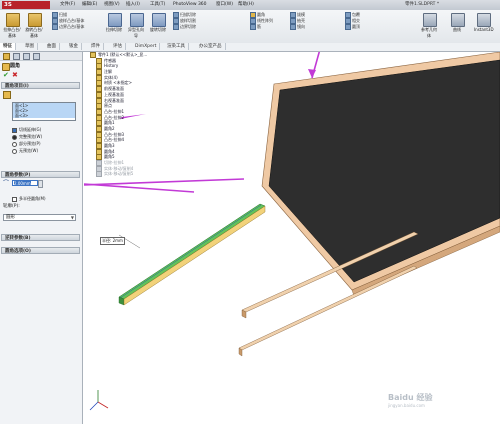 This screenshot has width=500, height=424. What do you see at coordinates (15, 75) in the screenshot?
I see `cancel-x-icon: ✖` at bounding box center [15, 75].